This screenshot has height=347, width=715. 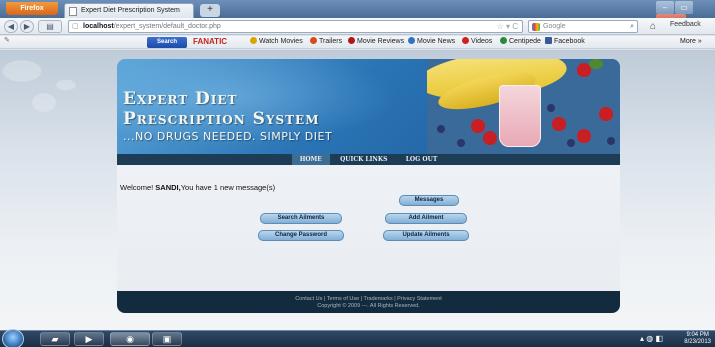 I want to click on start-button, so click(x=13, y=338).